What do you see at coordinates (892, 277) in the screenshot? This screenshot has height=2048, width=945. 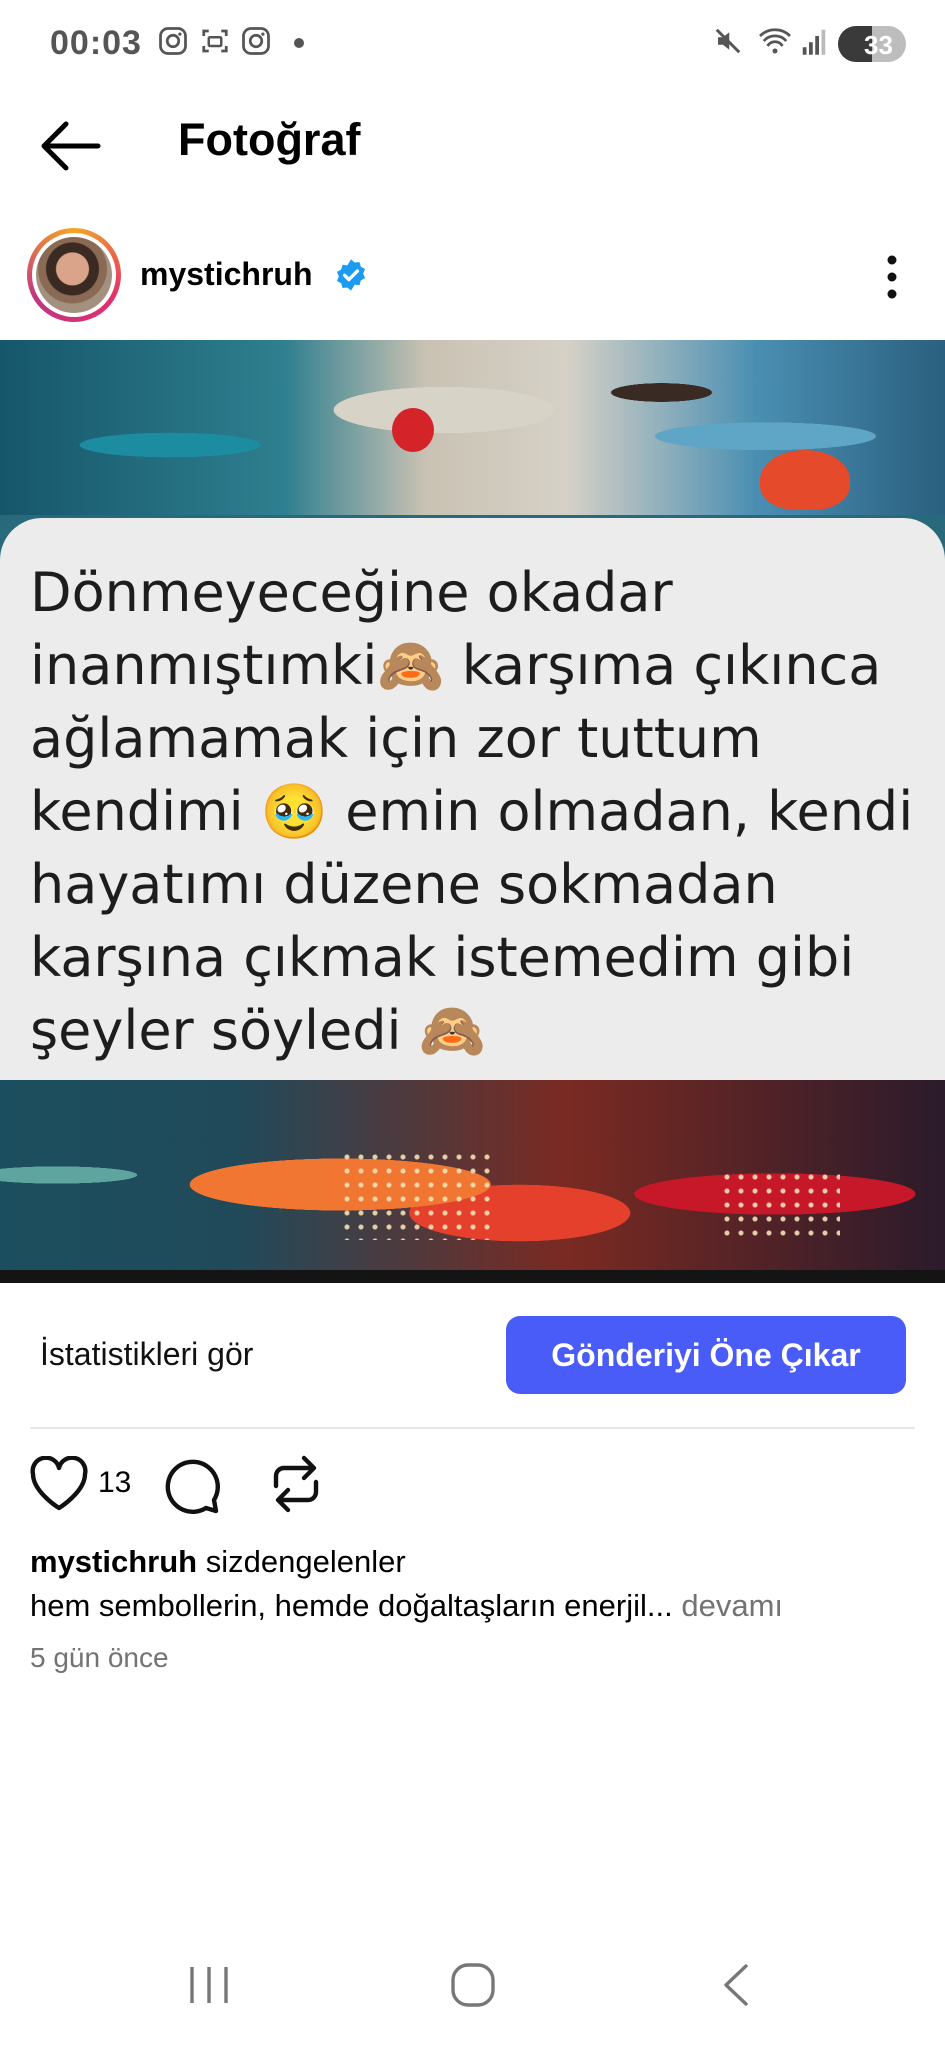 I see `more-options-icon` at bounding box center [892, 277].